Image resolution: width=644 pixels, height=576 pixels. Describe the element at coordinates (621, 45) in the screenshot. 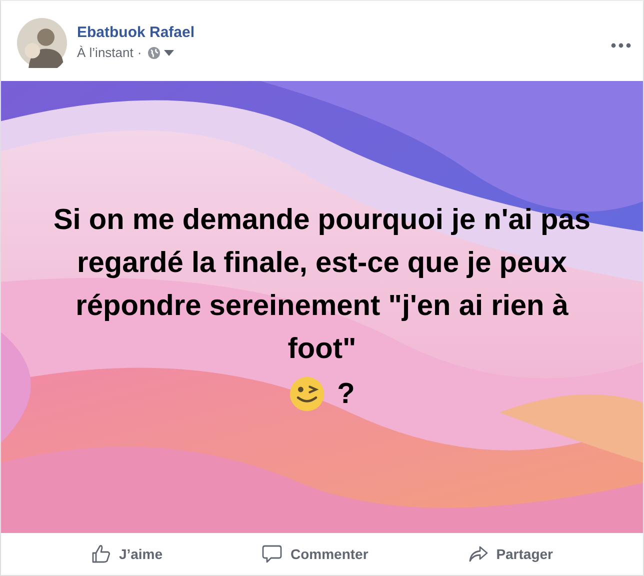

I see `more-options-icon` at that location.